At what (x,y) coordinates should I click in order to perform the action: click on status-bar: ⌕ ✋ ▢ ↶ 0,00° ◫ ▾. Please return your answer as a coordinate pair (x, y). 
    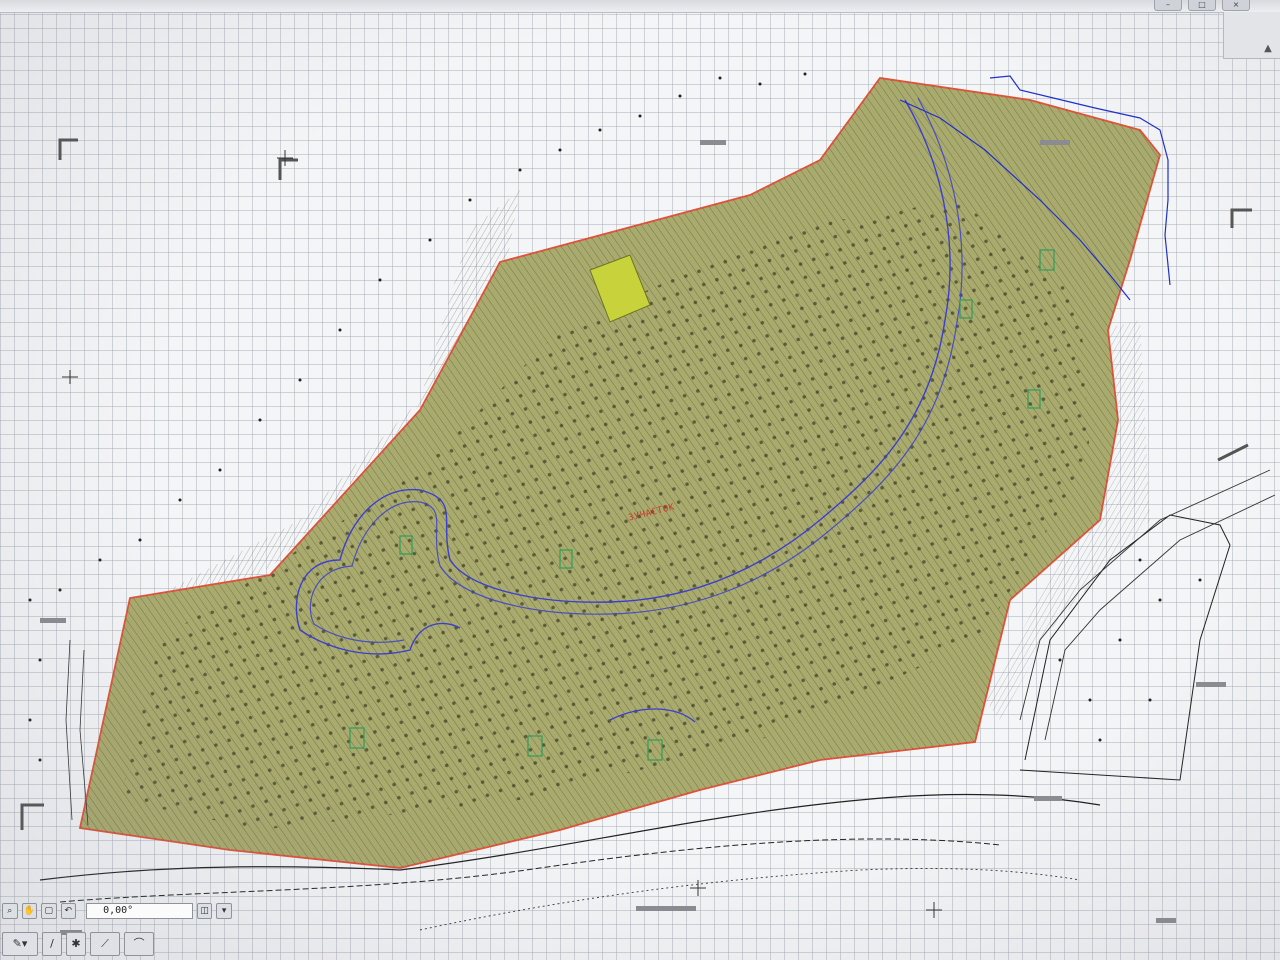
    Looking at the image, I should click on (116, 911).